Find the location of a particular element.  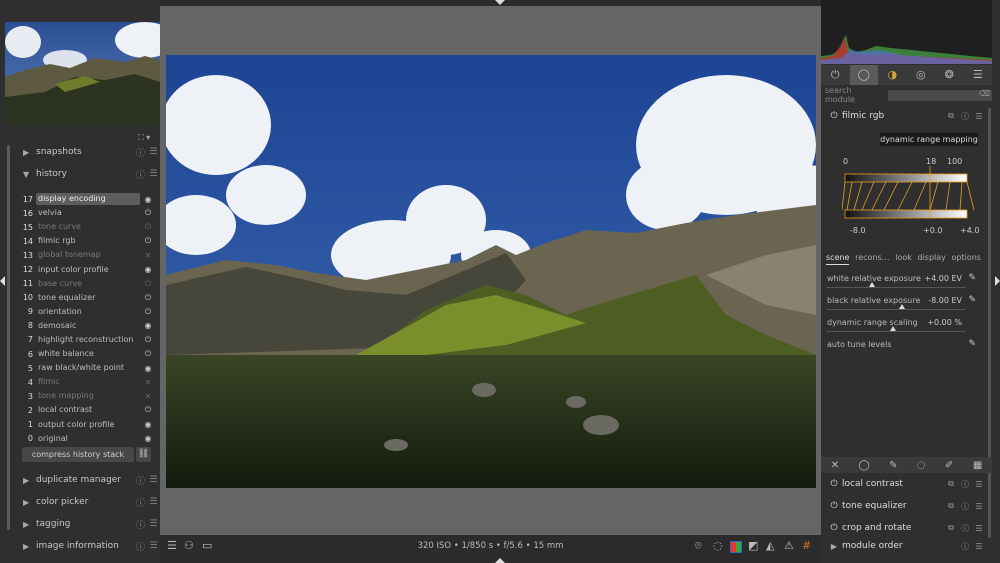

toggle-left-panel-arrow is located at coordinates (2, 281).